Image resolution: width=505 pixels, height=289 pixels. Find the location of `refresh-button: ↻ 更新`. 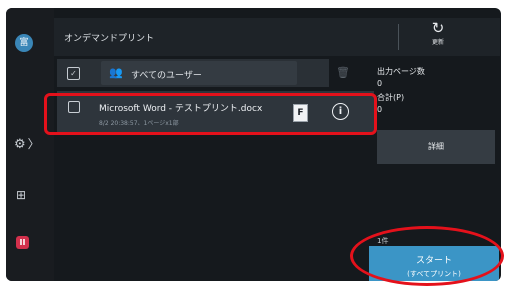

refresh-button: ↻ 更新 is located at coordinates (438, 33).